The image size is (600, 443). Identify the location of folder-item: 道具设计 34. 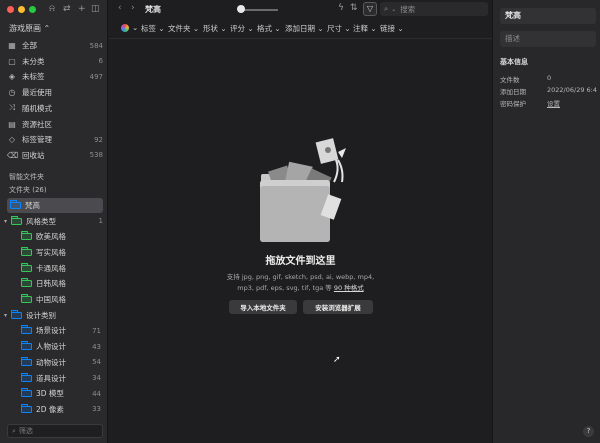
(61, 378).